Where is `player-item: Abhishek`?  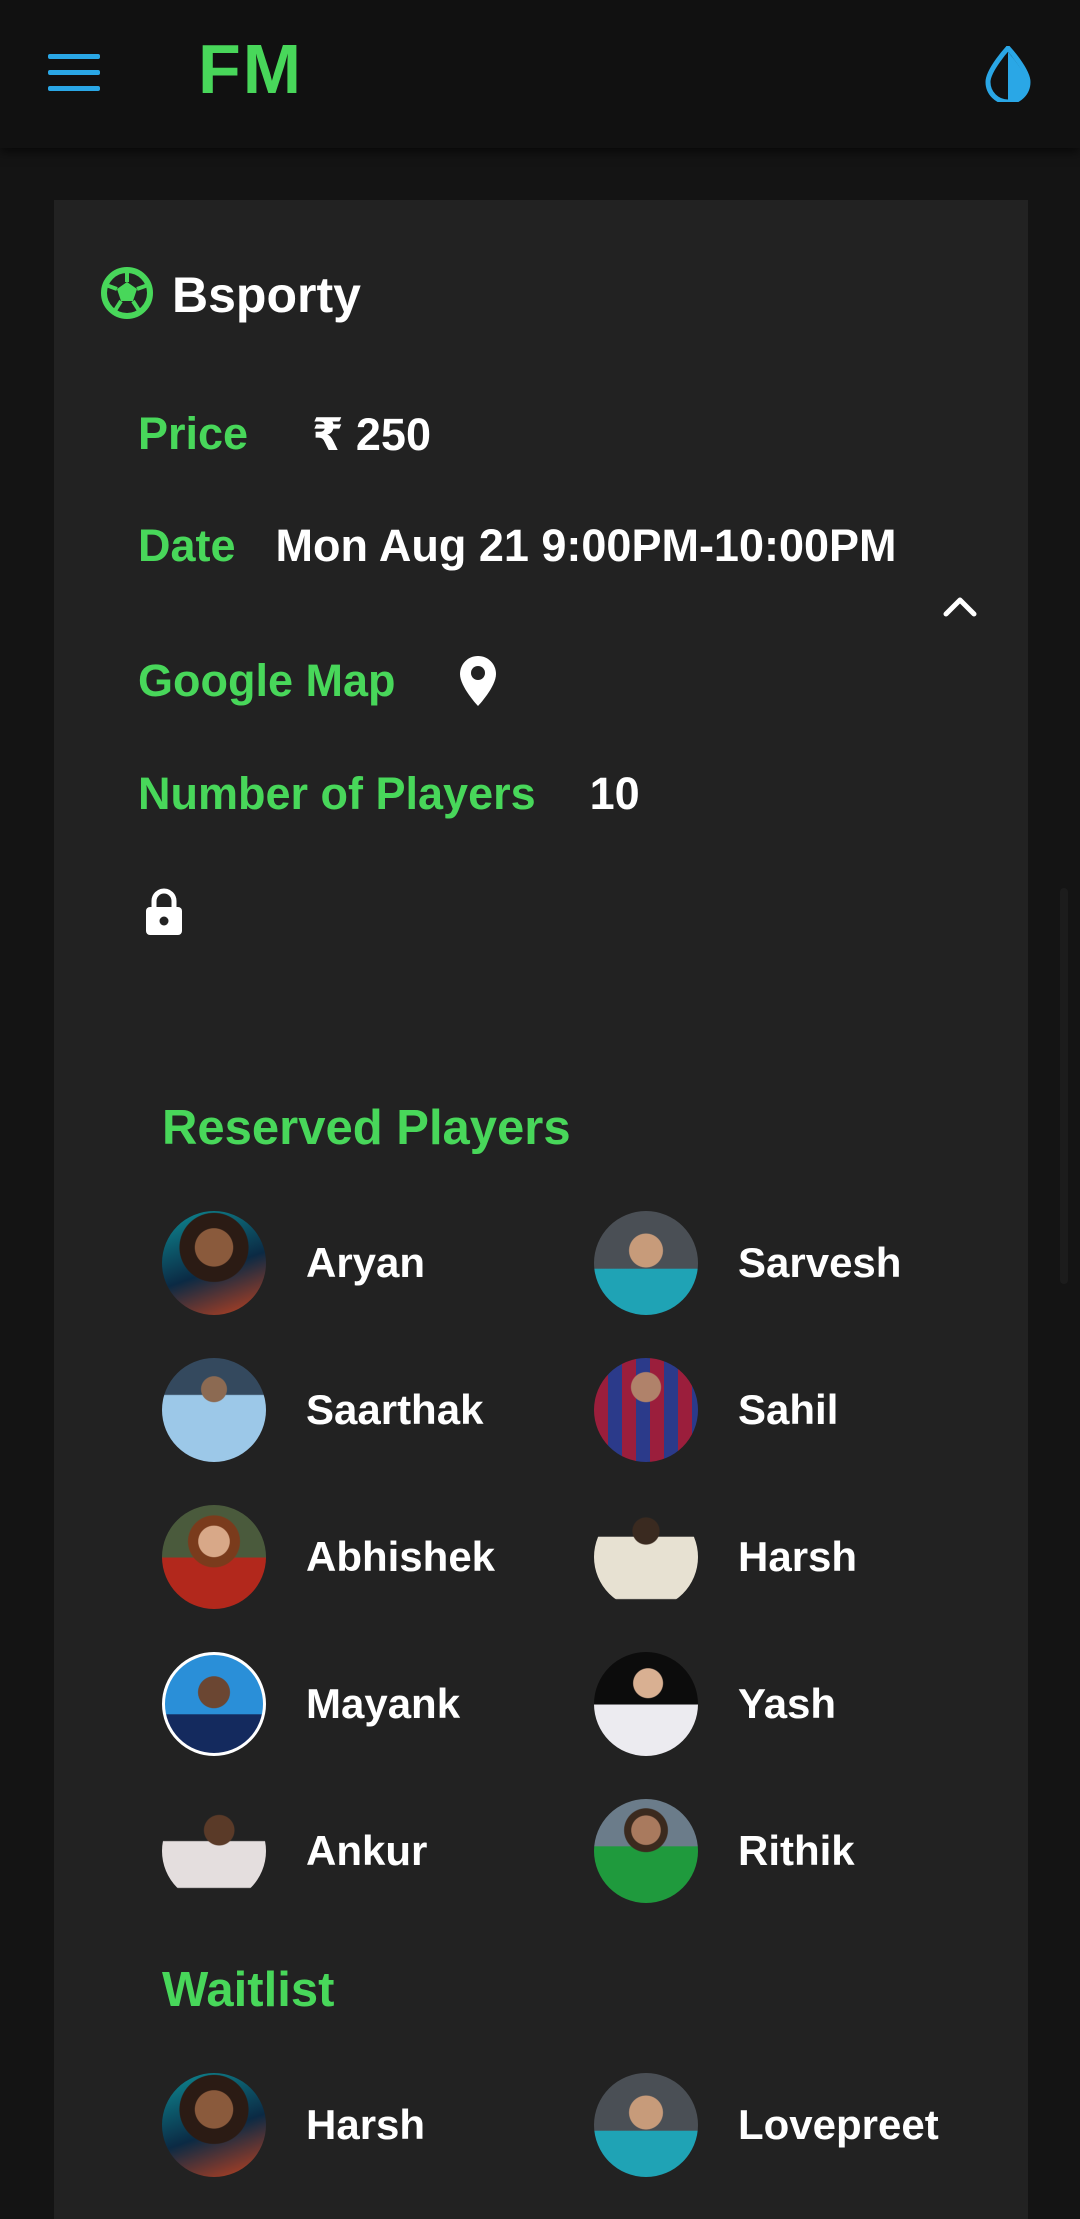 player-item: Abhishek is located at coordinates (352, 1557).